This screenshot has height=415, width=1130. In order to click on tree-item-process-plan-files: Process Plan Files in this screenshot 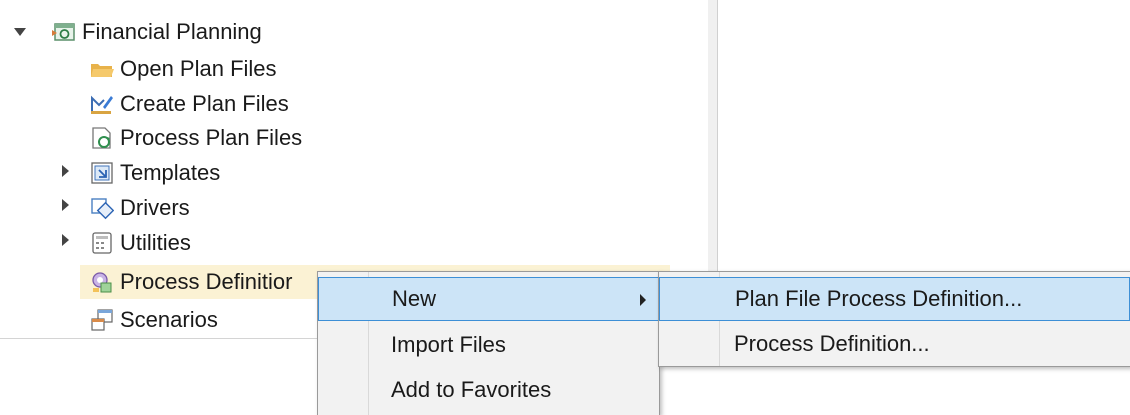, I will do `click(196, 137)`.